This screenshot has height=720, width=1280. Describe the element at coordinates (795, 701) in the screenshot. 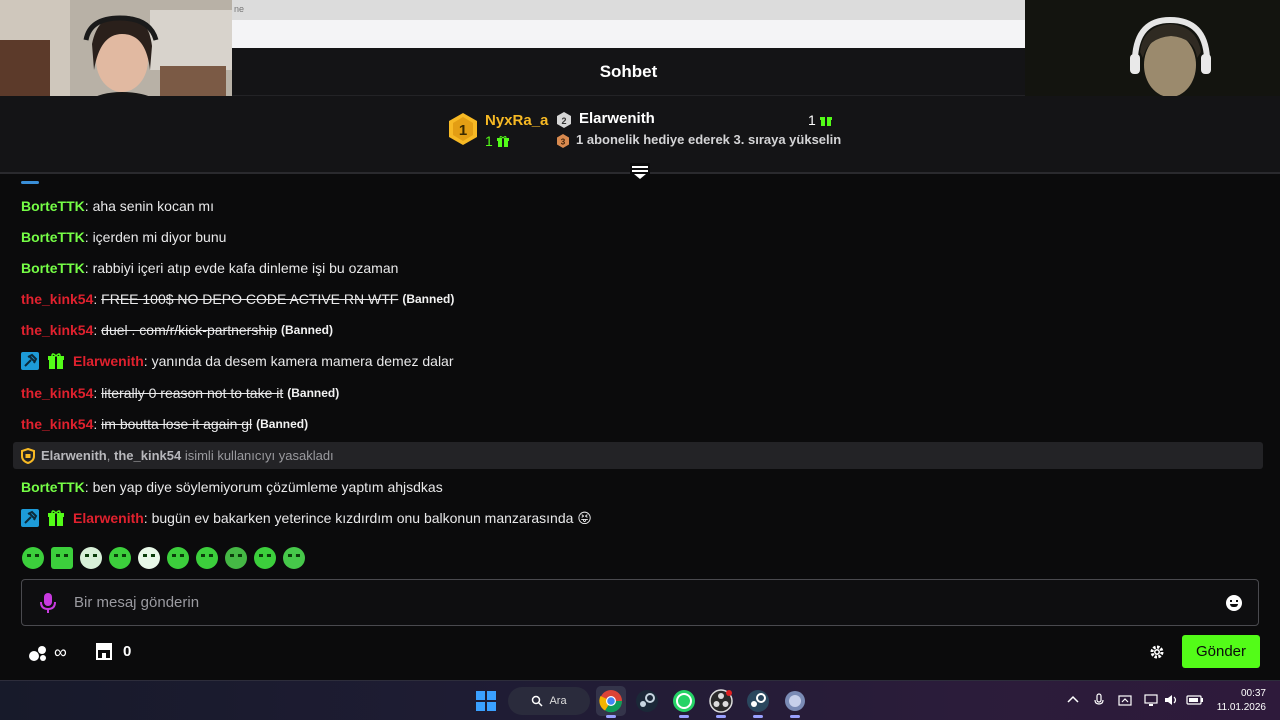

I see `app-orb-icon` at that location.